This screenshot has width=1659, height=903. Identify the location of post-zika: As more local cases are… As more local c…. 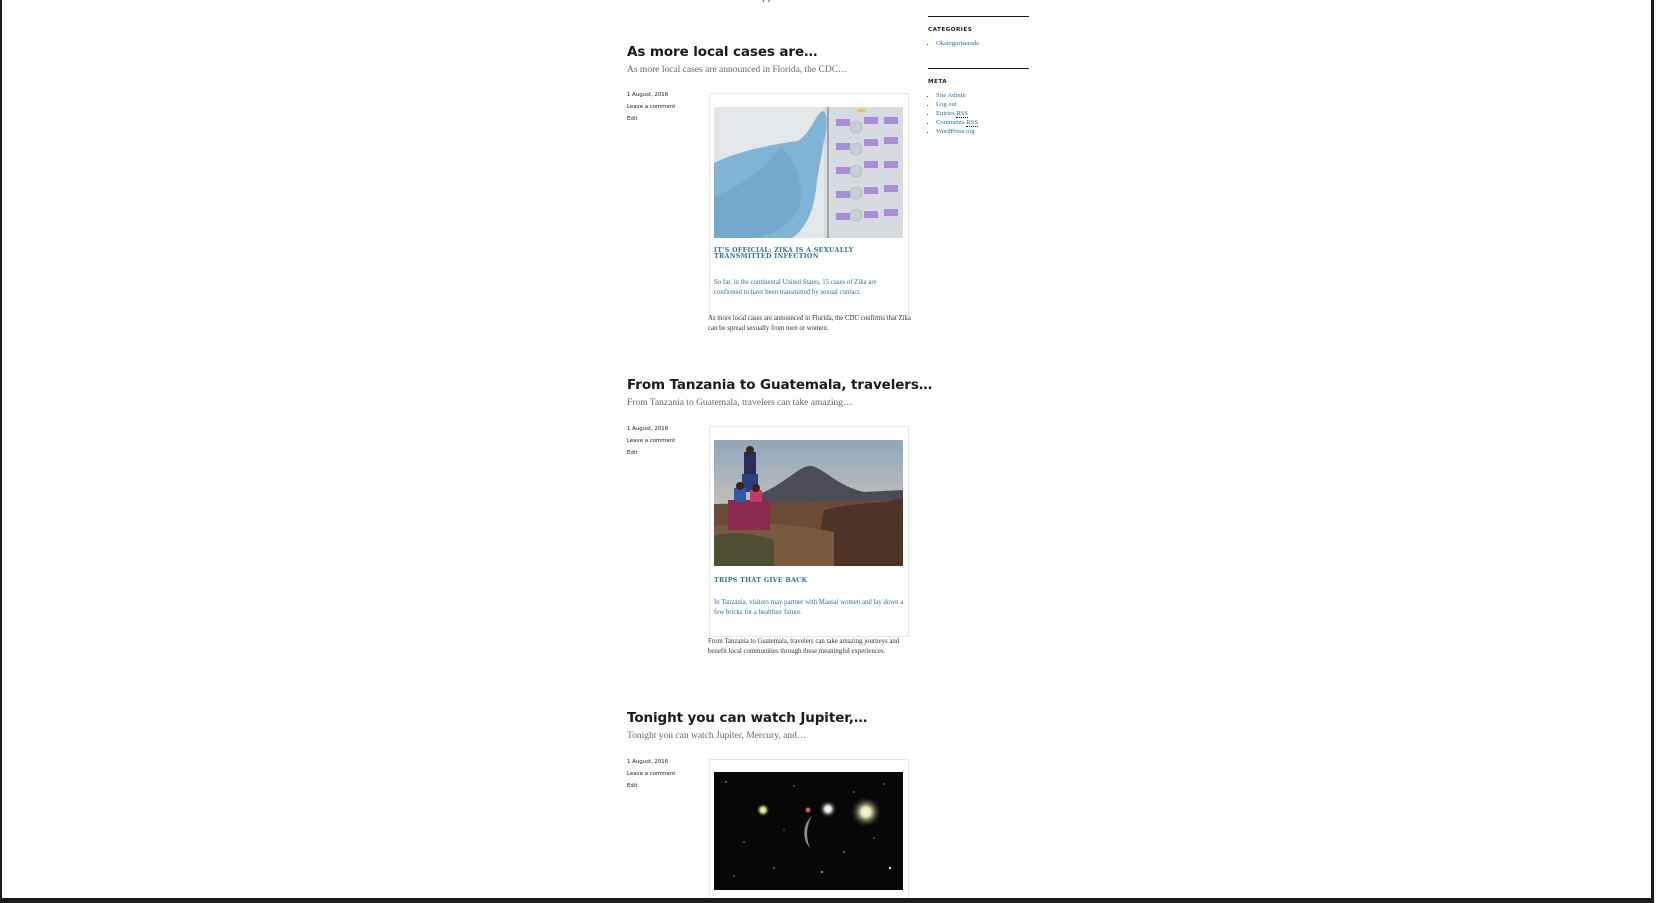
(772, 188).